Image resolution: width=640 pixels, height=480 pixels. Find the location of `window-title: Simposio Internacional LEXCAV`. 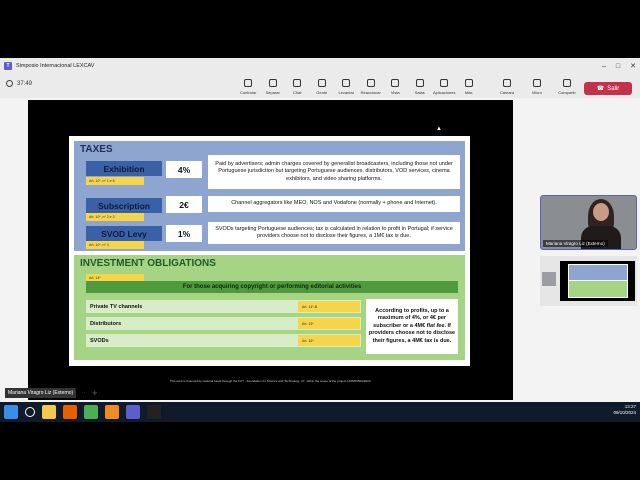

window-title: Simposio Internacional LEXCAV is located at coordinates (55, 66).